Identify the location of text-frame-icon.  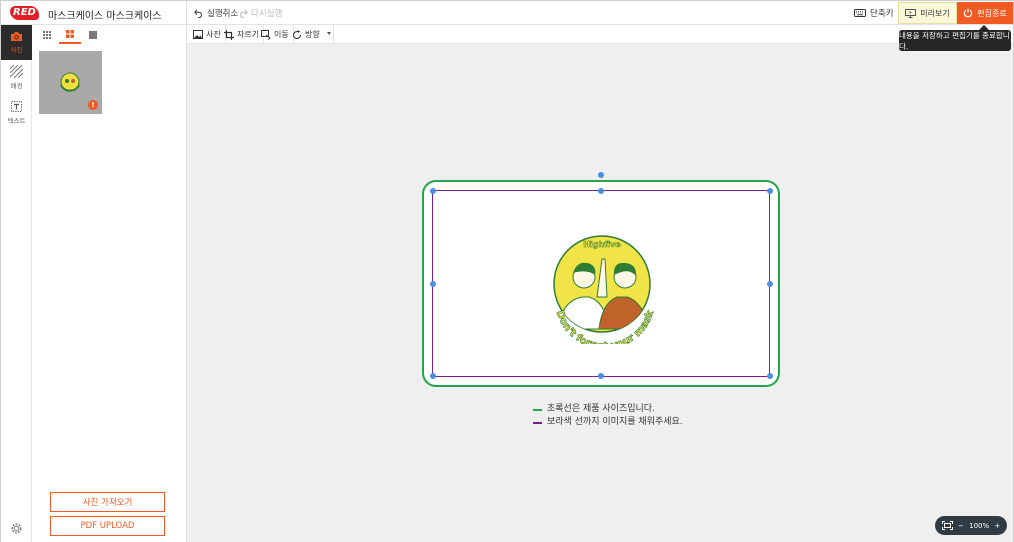
(16, 106).